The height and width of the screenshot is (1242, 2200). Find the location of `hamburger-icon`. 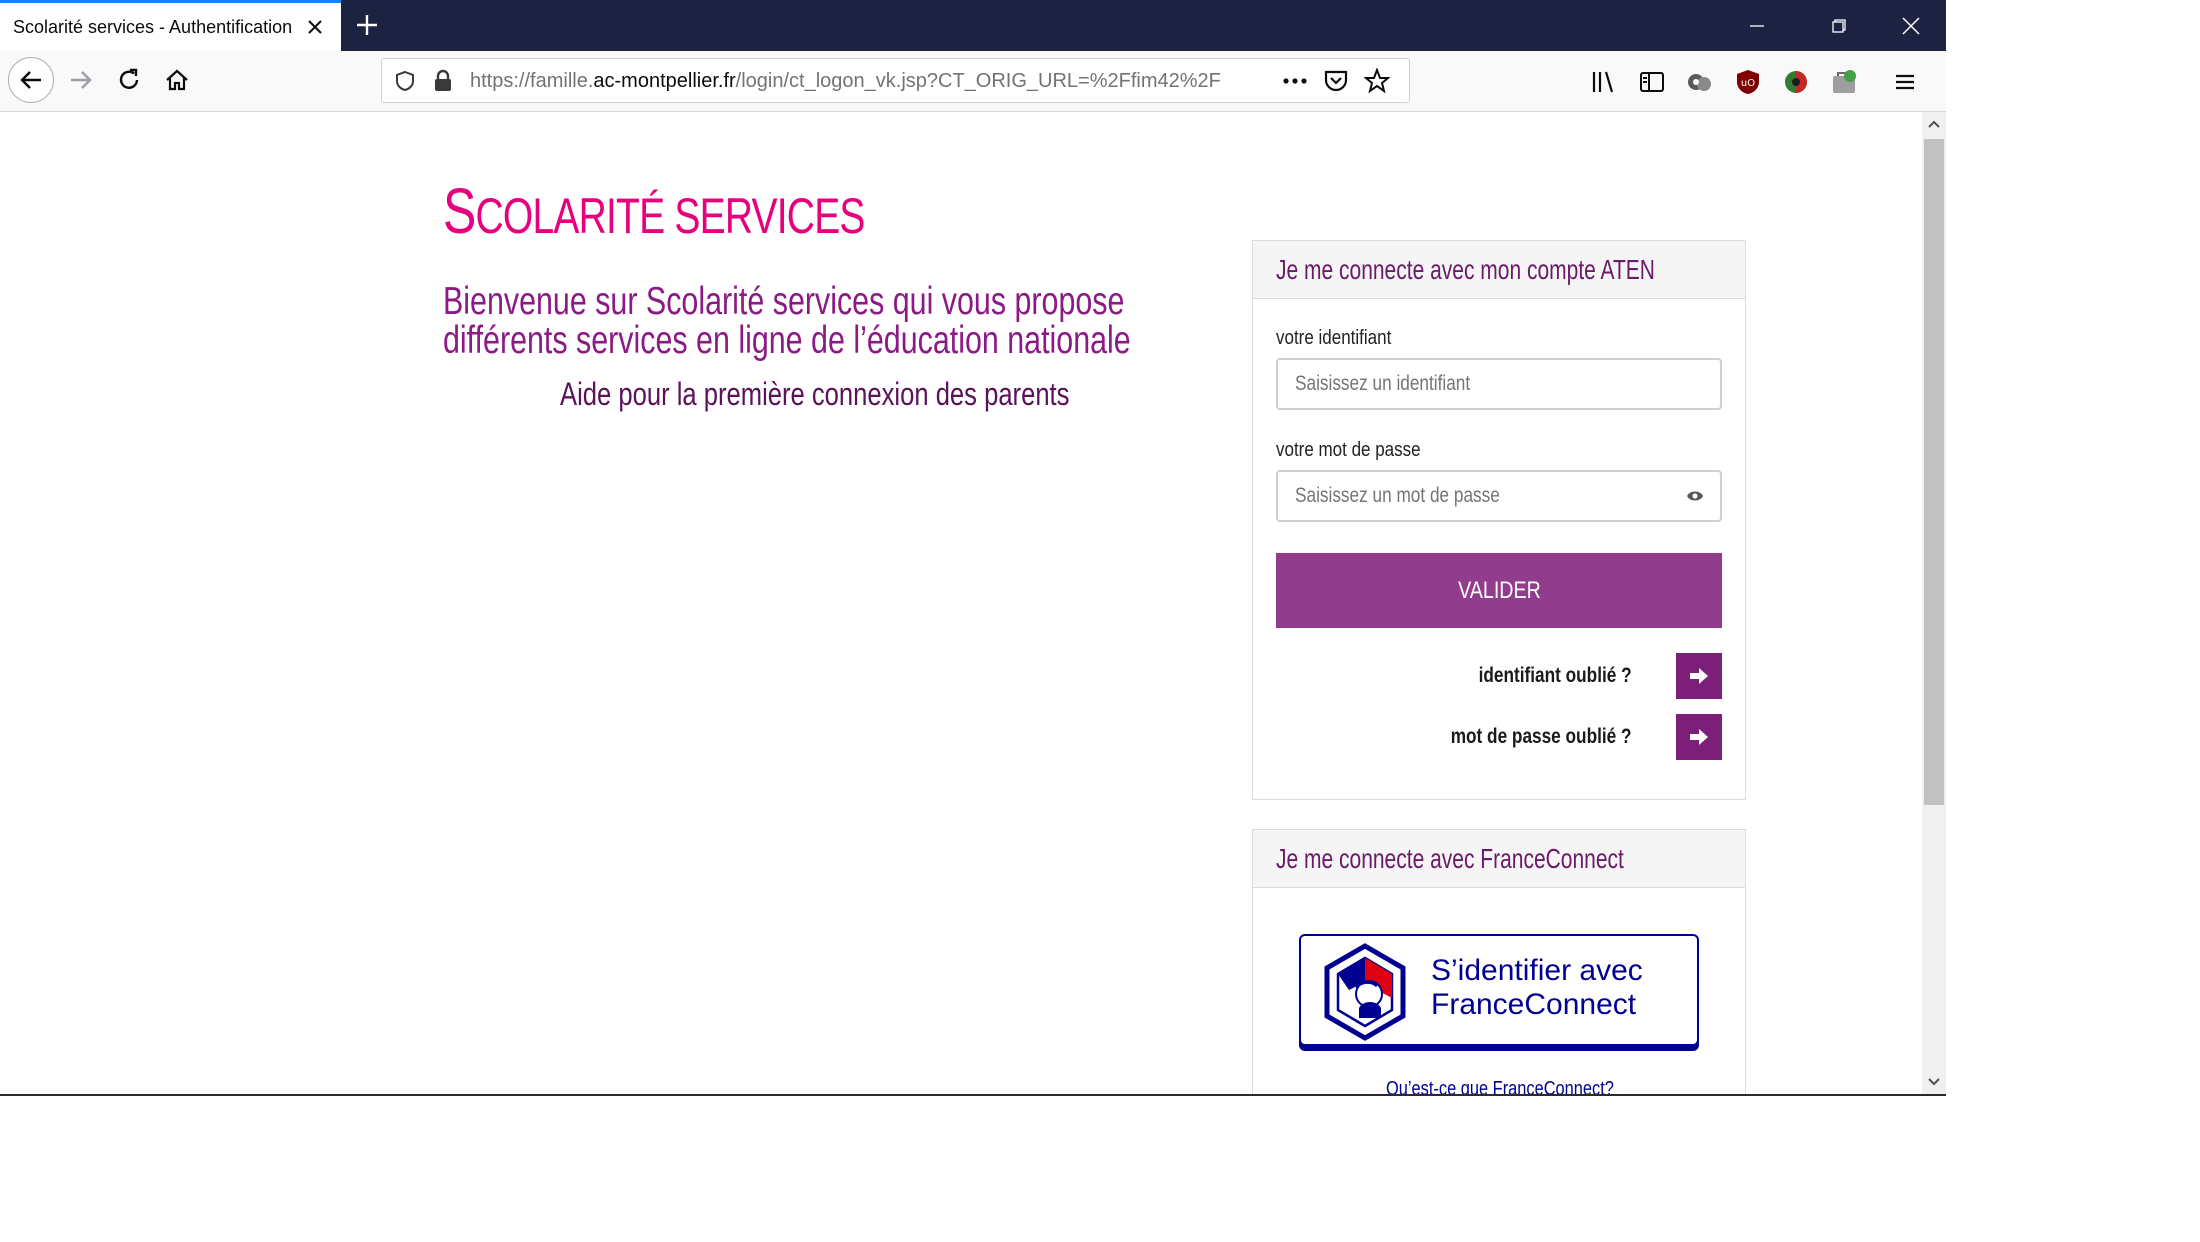

hamburger-icon is located at coordinates (1905, 82).